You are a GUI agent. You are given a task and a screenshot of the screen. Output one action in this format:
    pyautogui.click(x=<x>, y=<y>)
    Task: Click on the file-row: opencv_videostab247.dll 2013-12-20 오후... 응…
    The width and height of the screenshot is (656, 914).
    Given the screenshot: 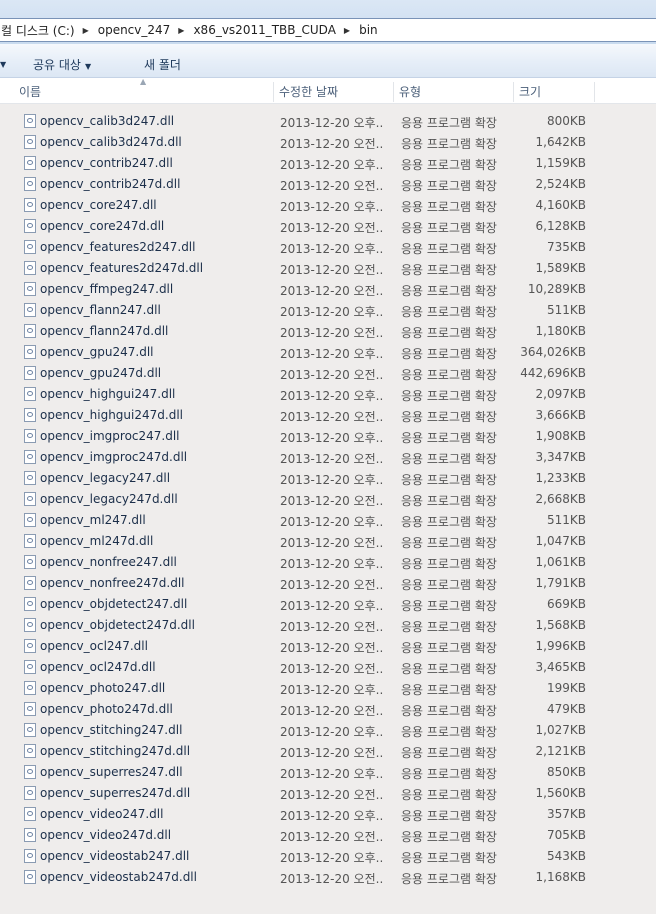 What is the action you would take?
    pyautogui.click(x=328, y=856)
    